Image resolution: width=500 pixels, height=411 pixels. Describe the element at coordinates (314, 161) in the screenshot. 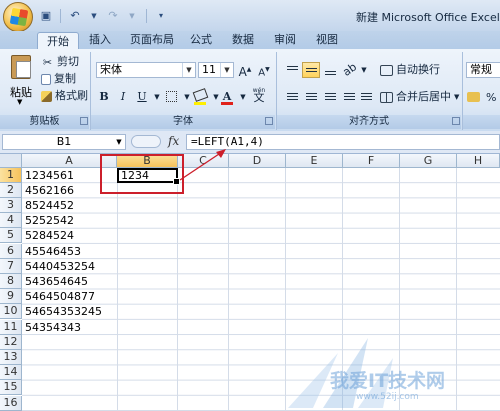

I see `column-header-e: E` at that location.